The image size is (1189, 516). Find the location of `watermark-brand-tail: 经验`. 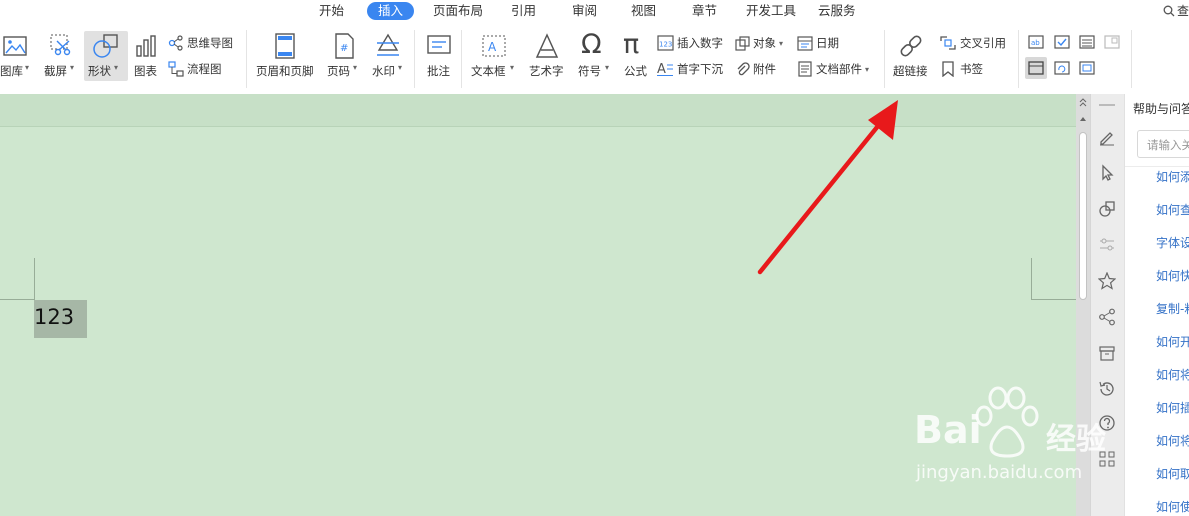

watermark-brand-tail: 经验 is located at coordinates (1076, 439).